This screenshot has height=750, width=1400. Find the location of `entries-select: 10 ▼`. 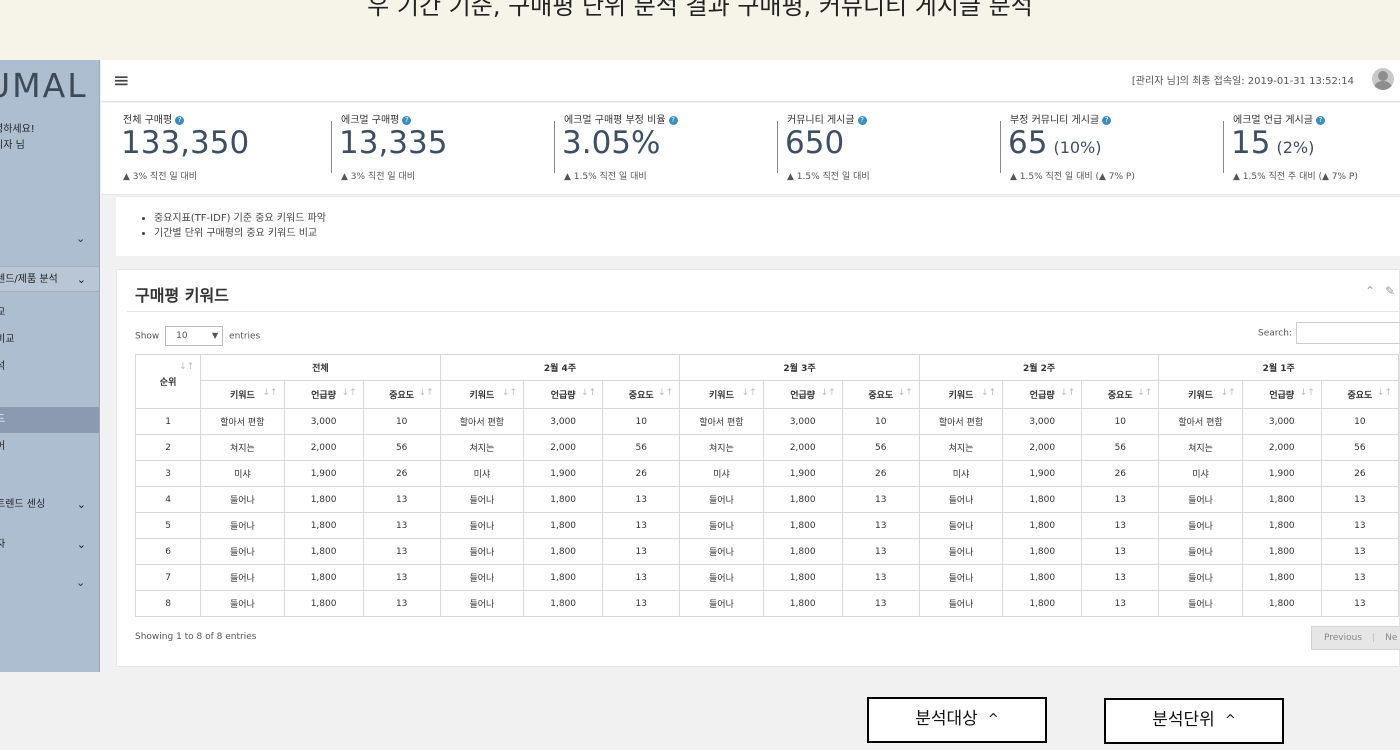

entries-select: 10 ▼ is located at coordinates (194, 336).